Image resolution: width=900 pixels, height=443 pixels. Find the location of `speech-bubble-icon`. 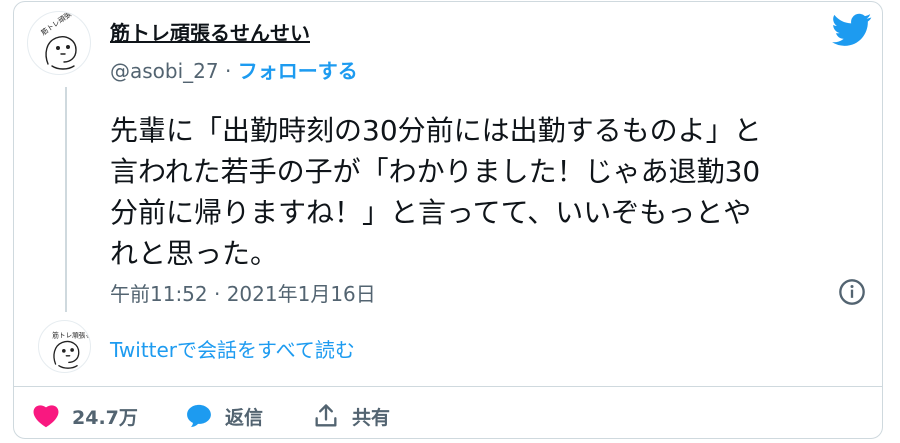

speech-bubble-icon is located at coordinates (199, 416).